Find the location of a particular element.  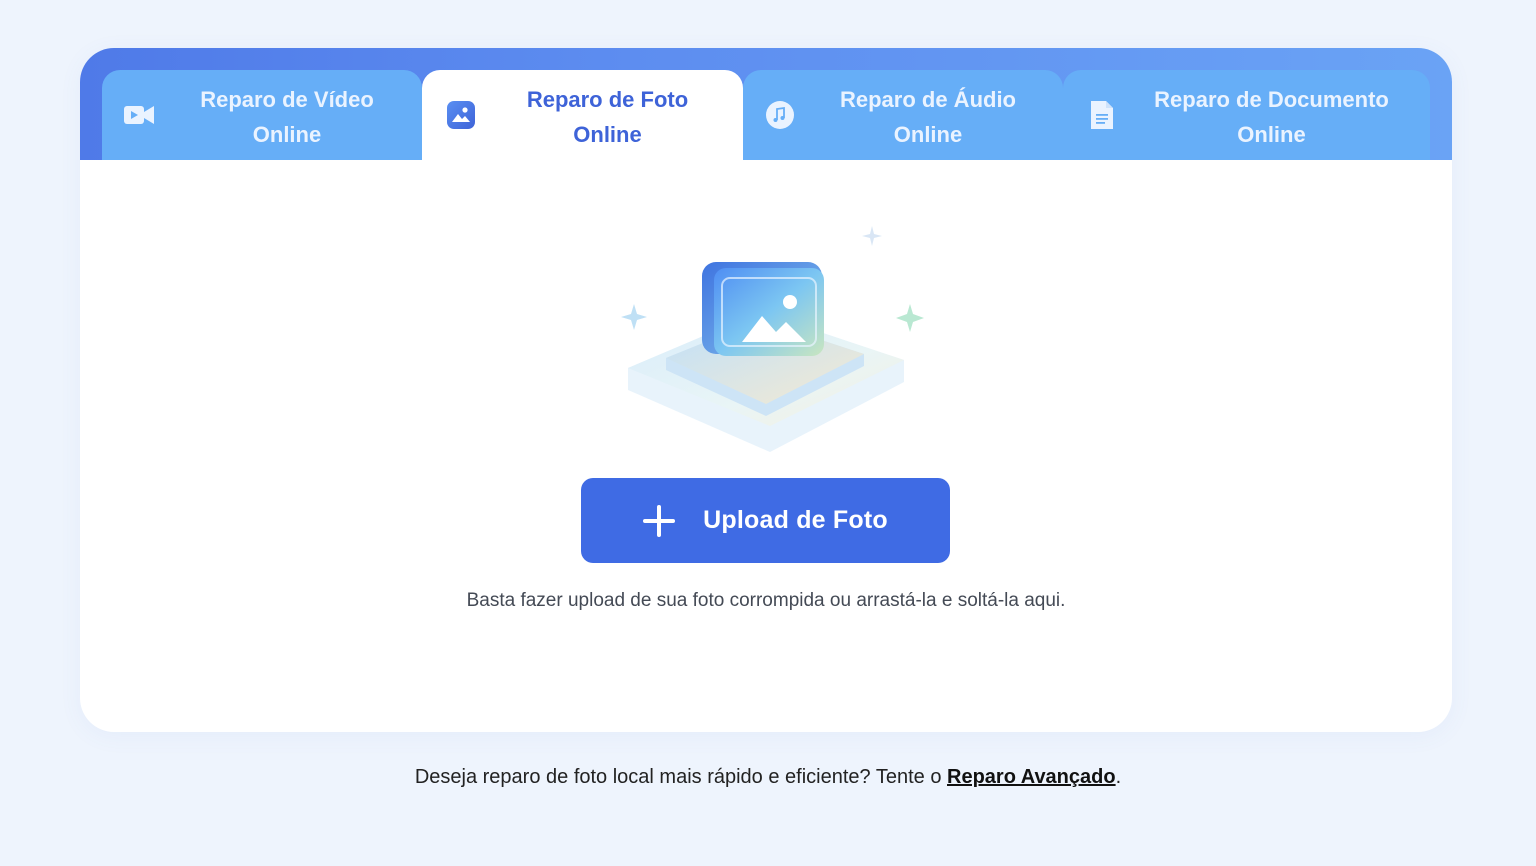

tab-label: Reparo de Foto Online is located at coordinates (607, 117).